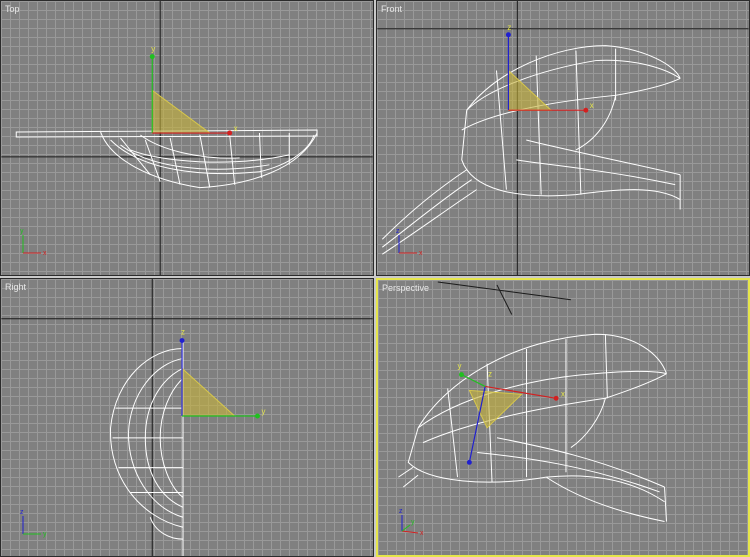 The height and width of the screenshot is (557, 750). I want to click on gizmo-persp-z-label: z, so click(490, 374).